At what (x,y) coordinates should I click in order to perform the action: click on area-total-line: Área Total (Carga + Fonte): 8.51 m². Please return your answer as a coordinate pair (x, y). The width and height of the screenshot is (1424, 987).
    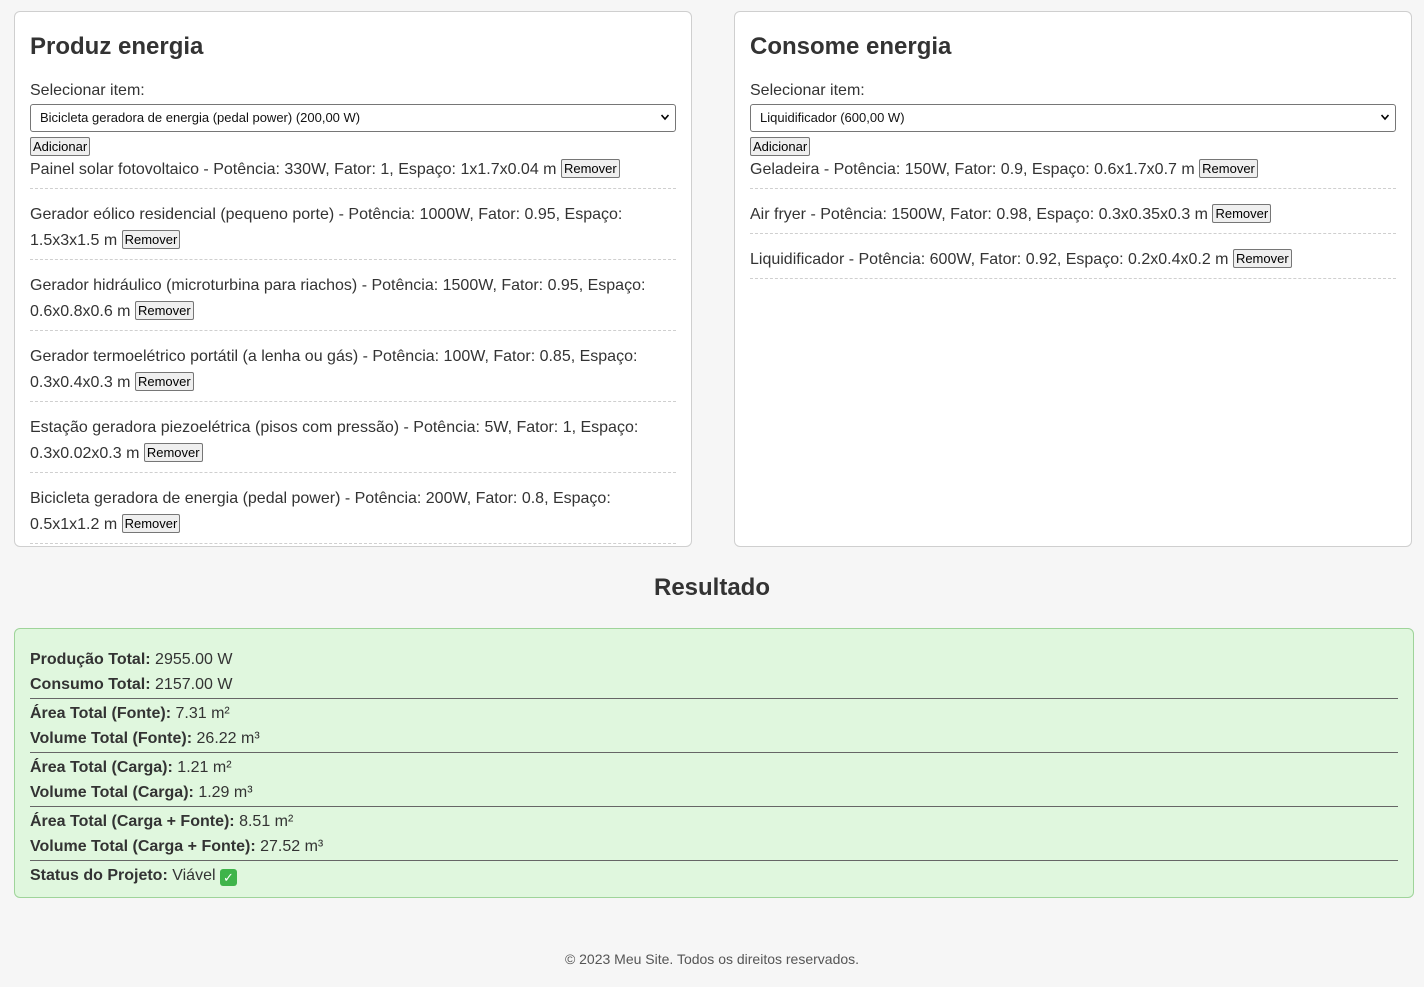
    Looking at the image, I should click on (714, 821).